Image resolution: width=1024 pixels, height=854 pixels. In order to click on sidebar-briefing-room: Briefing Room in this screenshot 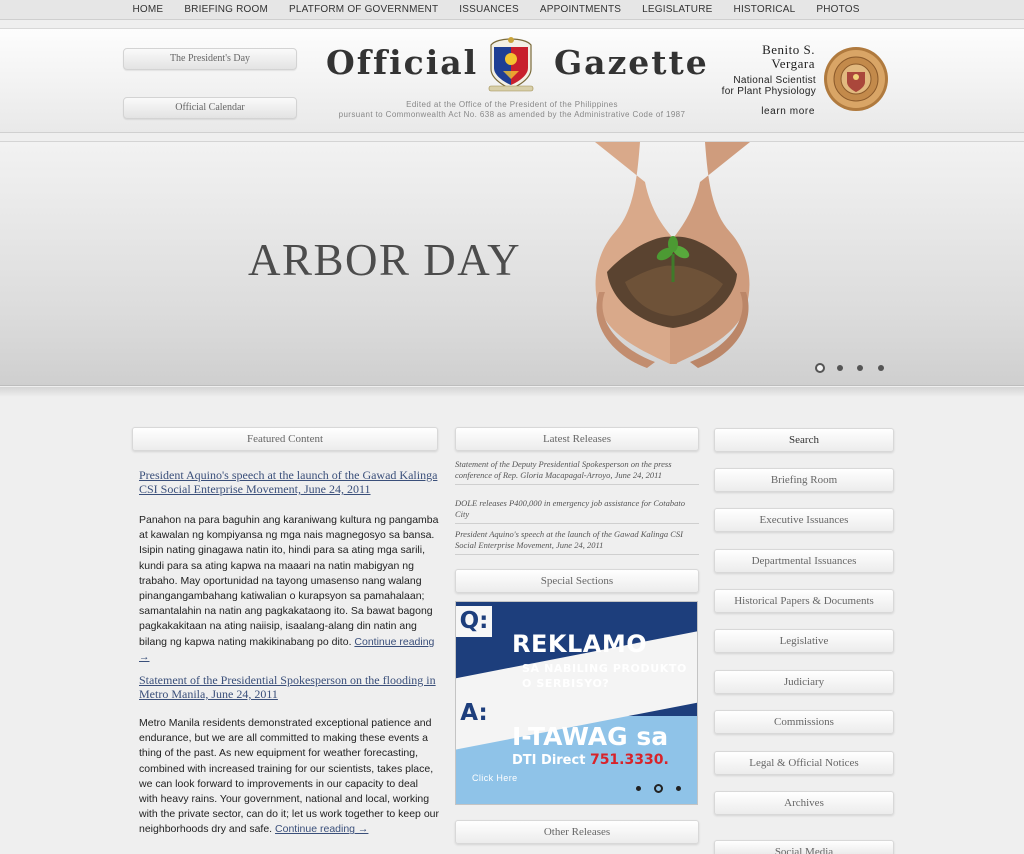, I will do `click(804, 480)`.